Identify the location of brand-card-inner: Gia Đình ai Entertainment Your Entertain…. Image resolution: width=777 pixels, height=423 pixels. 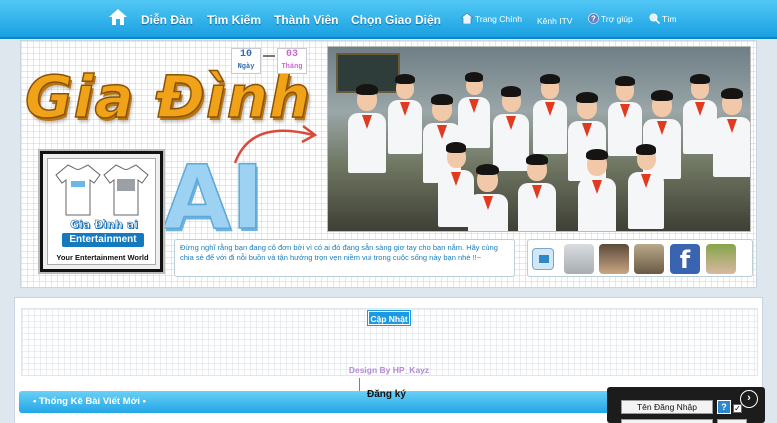
(101, 211).